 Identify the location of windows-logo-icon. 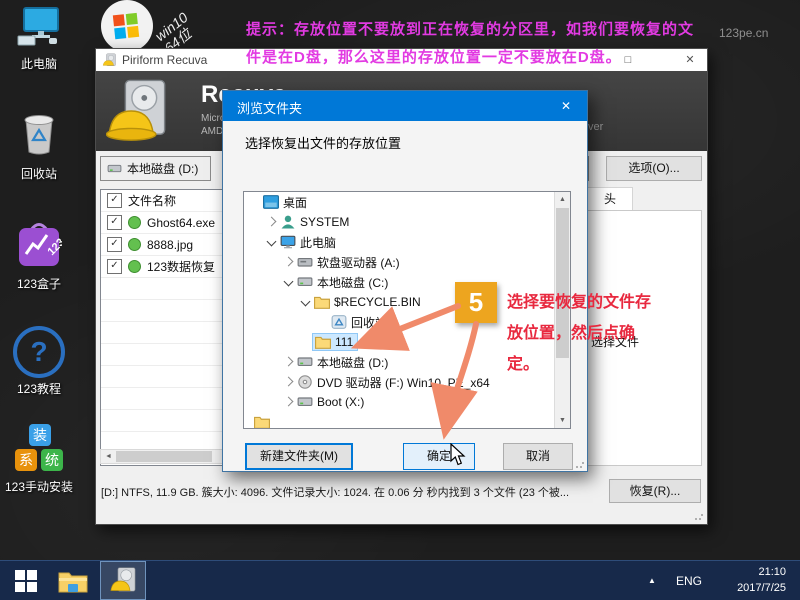
(26, 580).